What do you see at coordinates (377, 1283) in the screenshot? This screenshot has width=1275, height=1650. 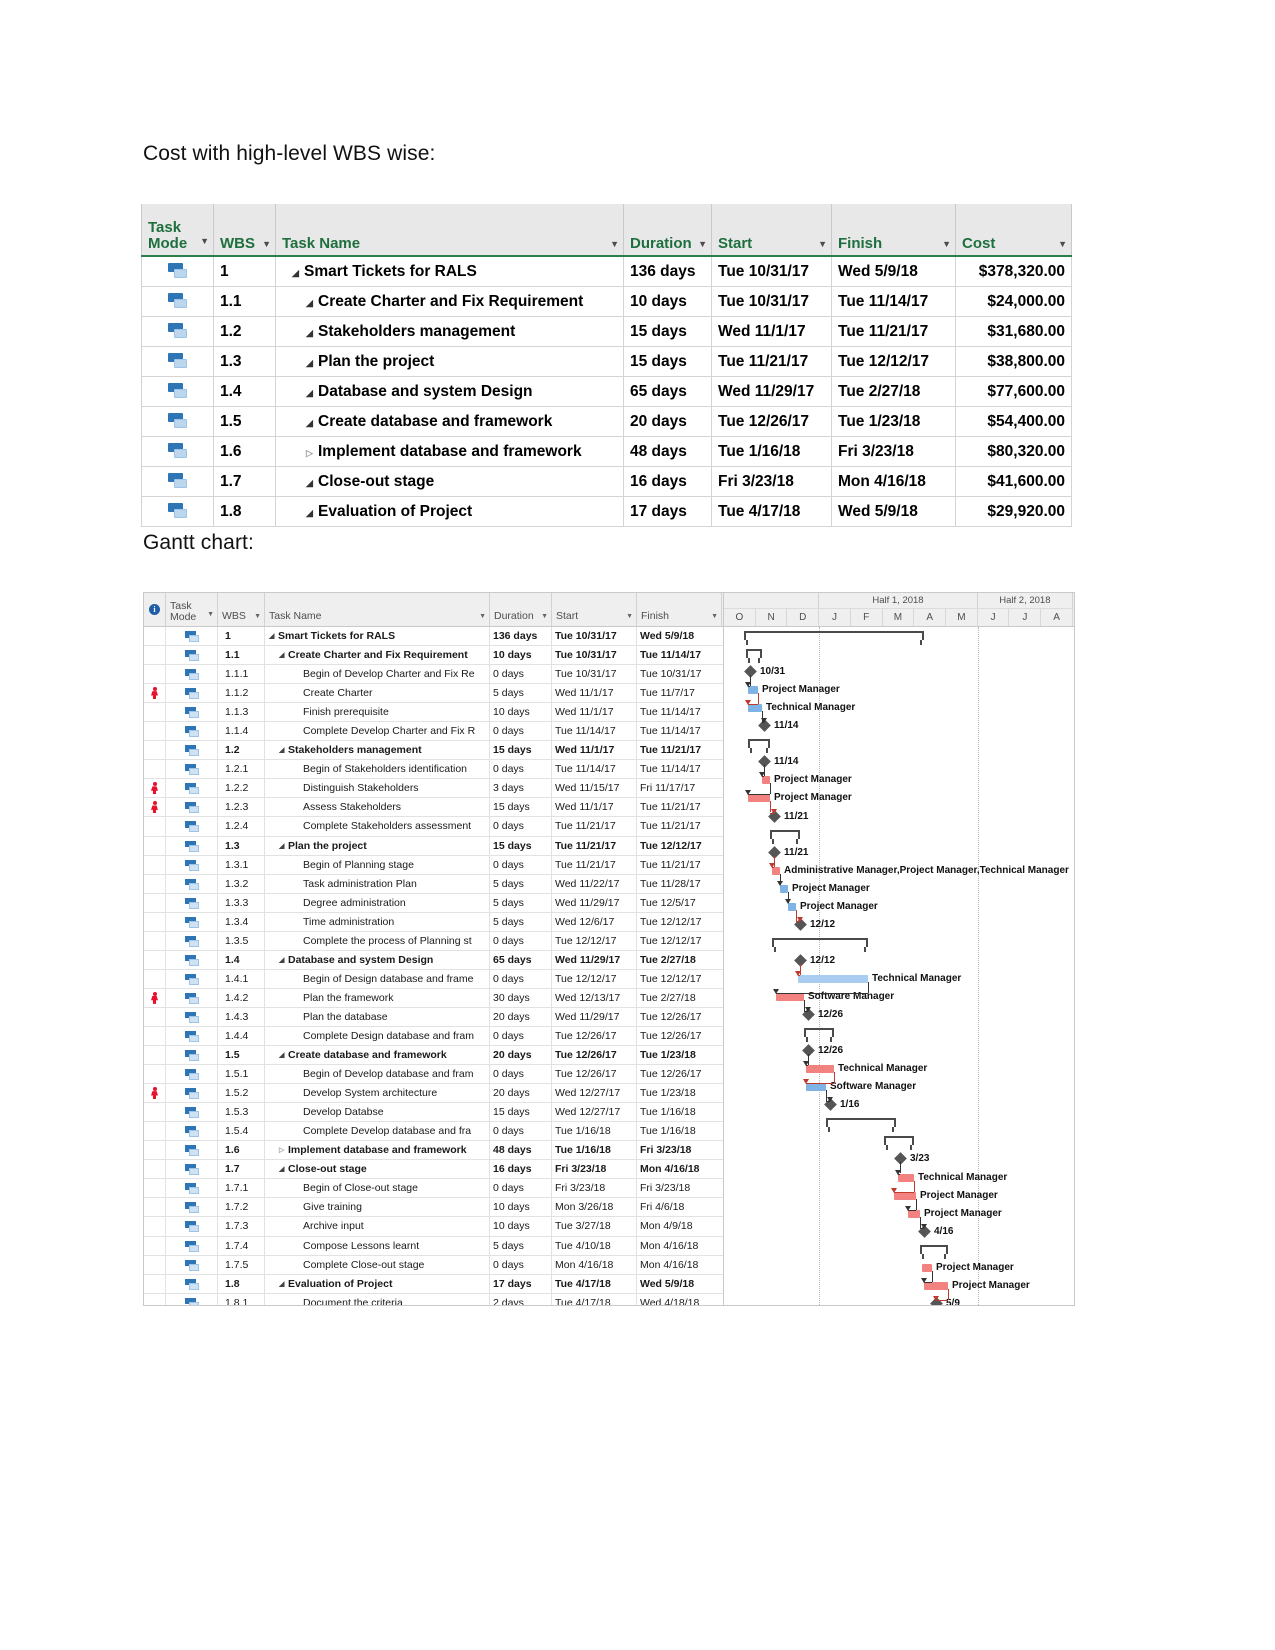 I see `task-name-cell: ◢ Evaluation of Project` at bounding box center [377, 1283].